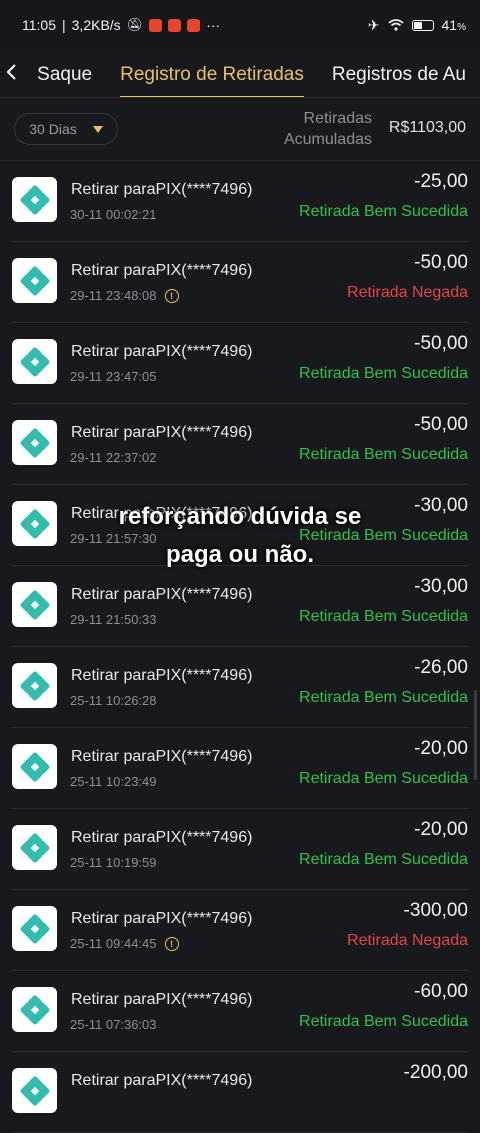  What do you see at coordinates (113, 1024) in the screenshot?
I see `withdrawal-timestamp: 25-11 07:36:03` at bounding box center [113, 1024].